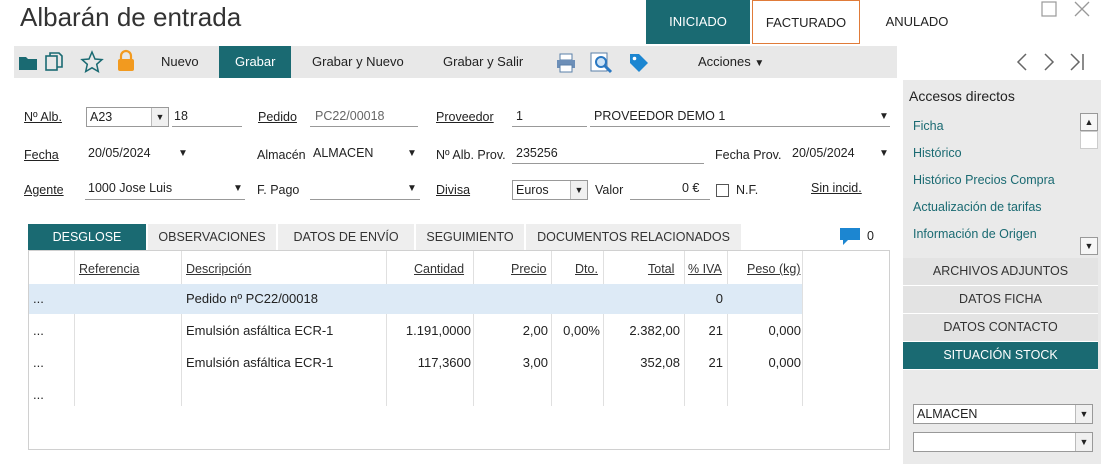  What do you see at coordinates (439, 269) in the screenshot?
I see `col-header-cantidad: Cantidad` at bounding box center [439, 269].